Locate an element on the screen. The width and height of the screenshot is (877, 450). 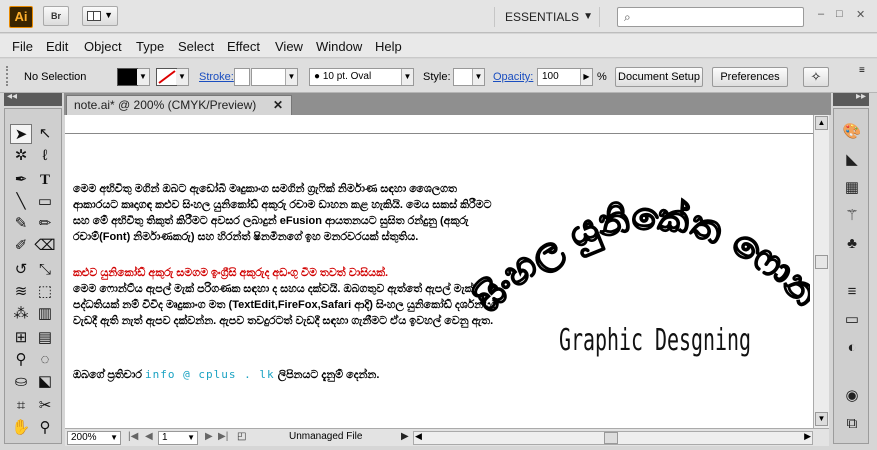
fill-swatch is located at coordinates (128, 77).